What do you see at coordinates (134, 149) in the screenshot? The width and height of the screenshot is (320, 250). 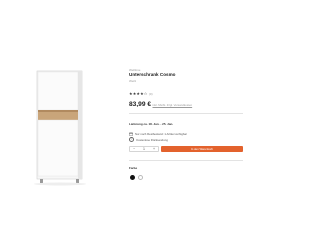 I see `qty-minus-button: −` at bounding box center [134, 149].